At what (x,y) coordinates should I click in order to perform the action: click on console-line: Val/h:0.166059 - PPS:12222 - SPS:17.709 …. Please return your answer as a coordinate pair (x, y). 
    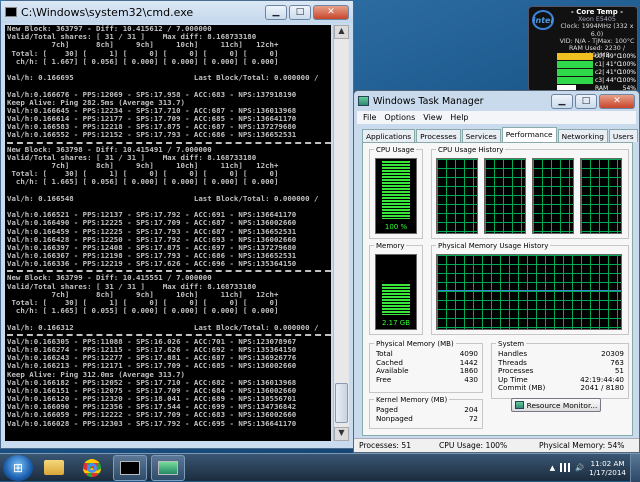
    Looking at the image, I should click on (152, 415).